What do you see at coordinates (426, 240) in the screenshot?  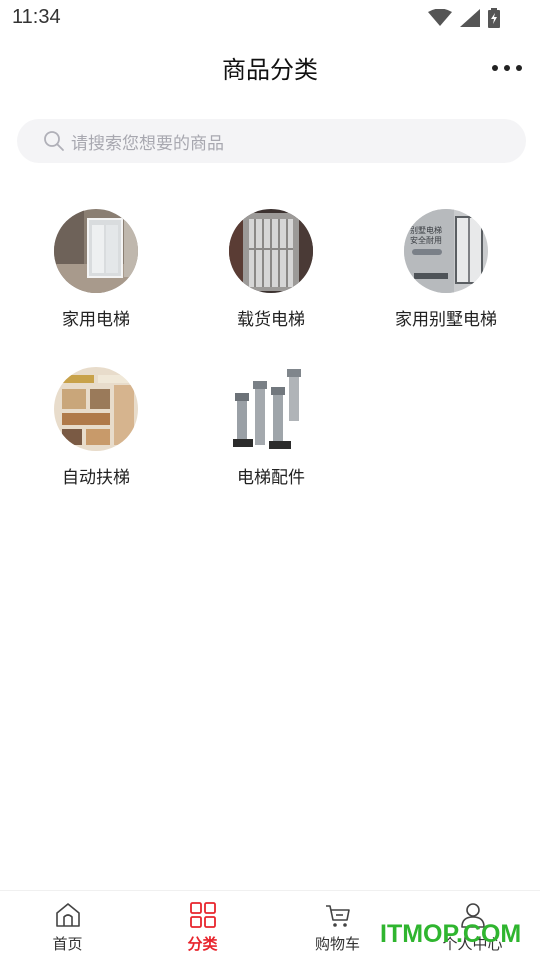 I see `svg-text: 安全耐用` at bounding box center [426, 240].